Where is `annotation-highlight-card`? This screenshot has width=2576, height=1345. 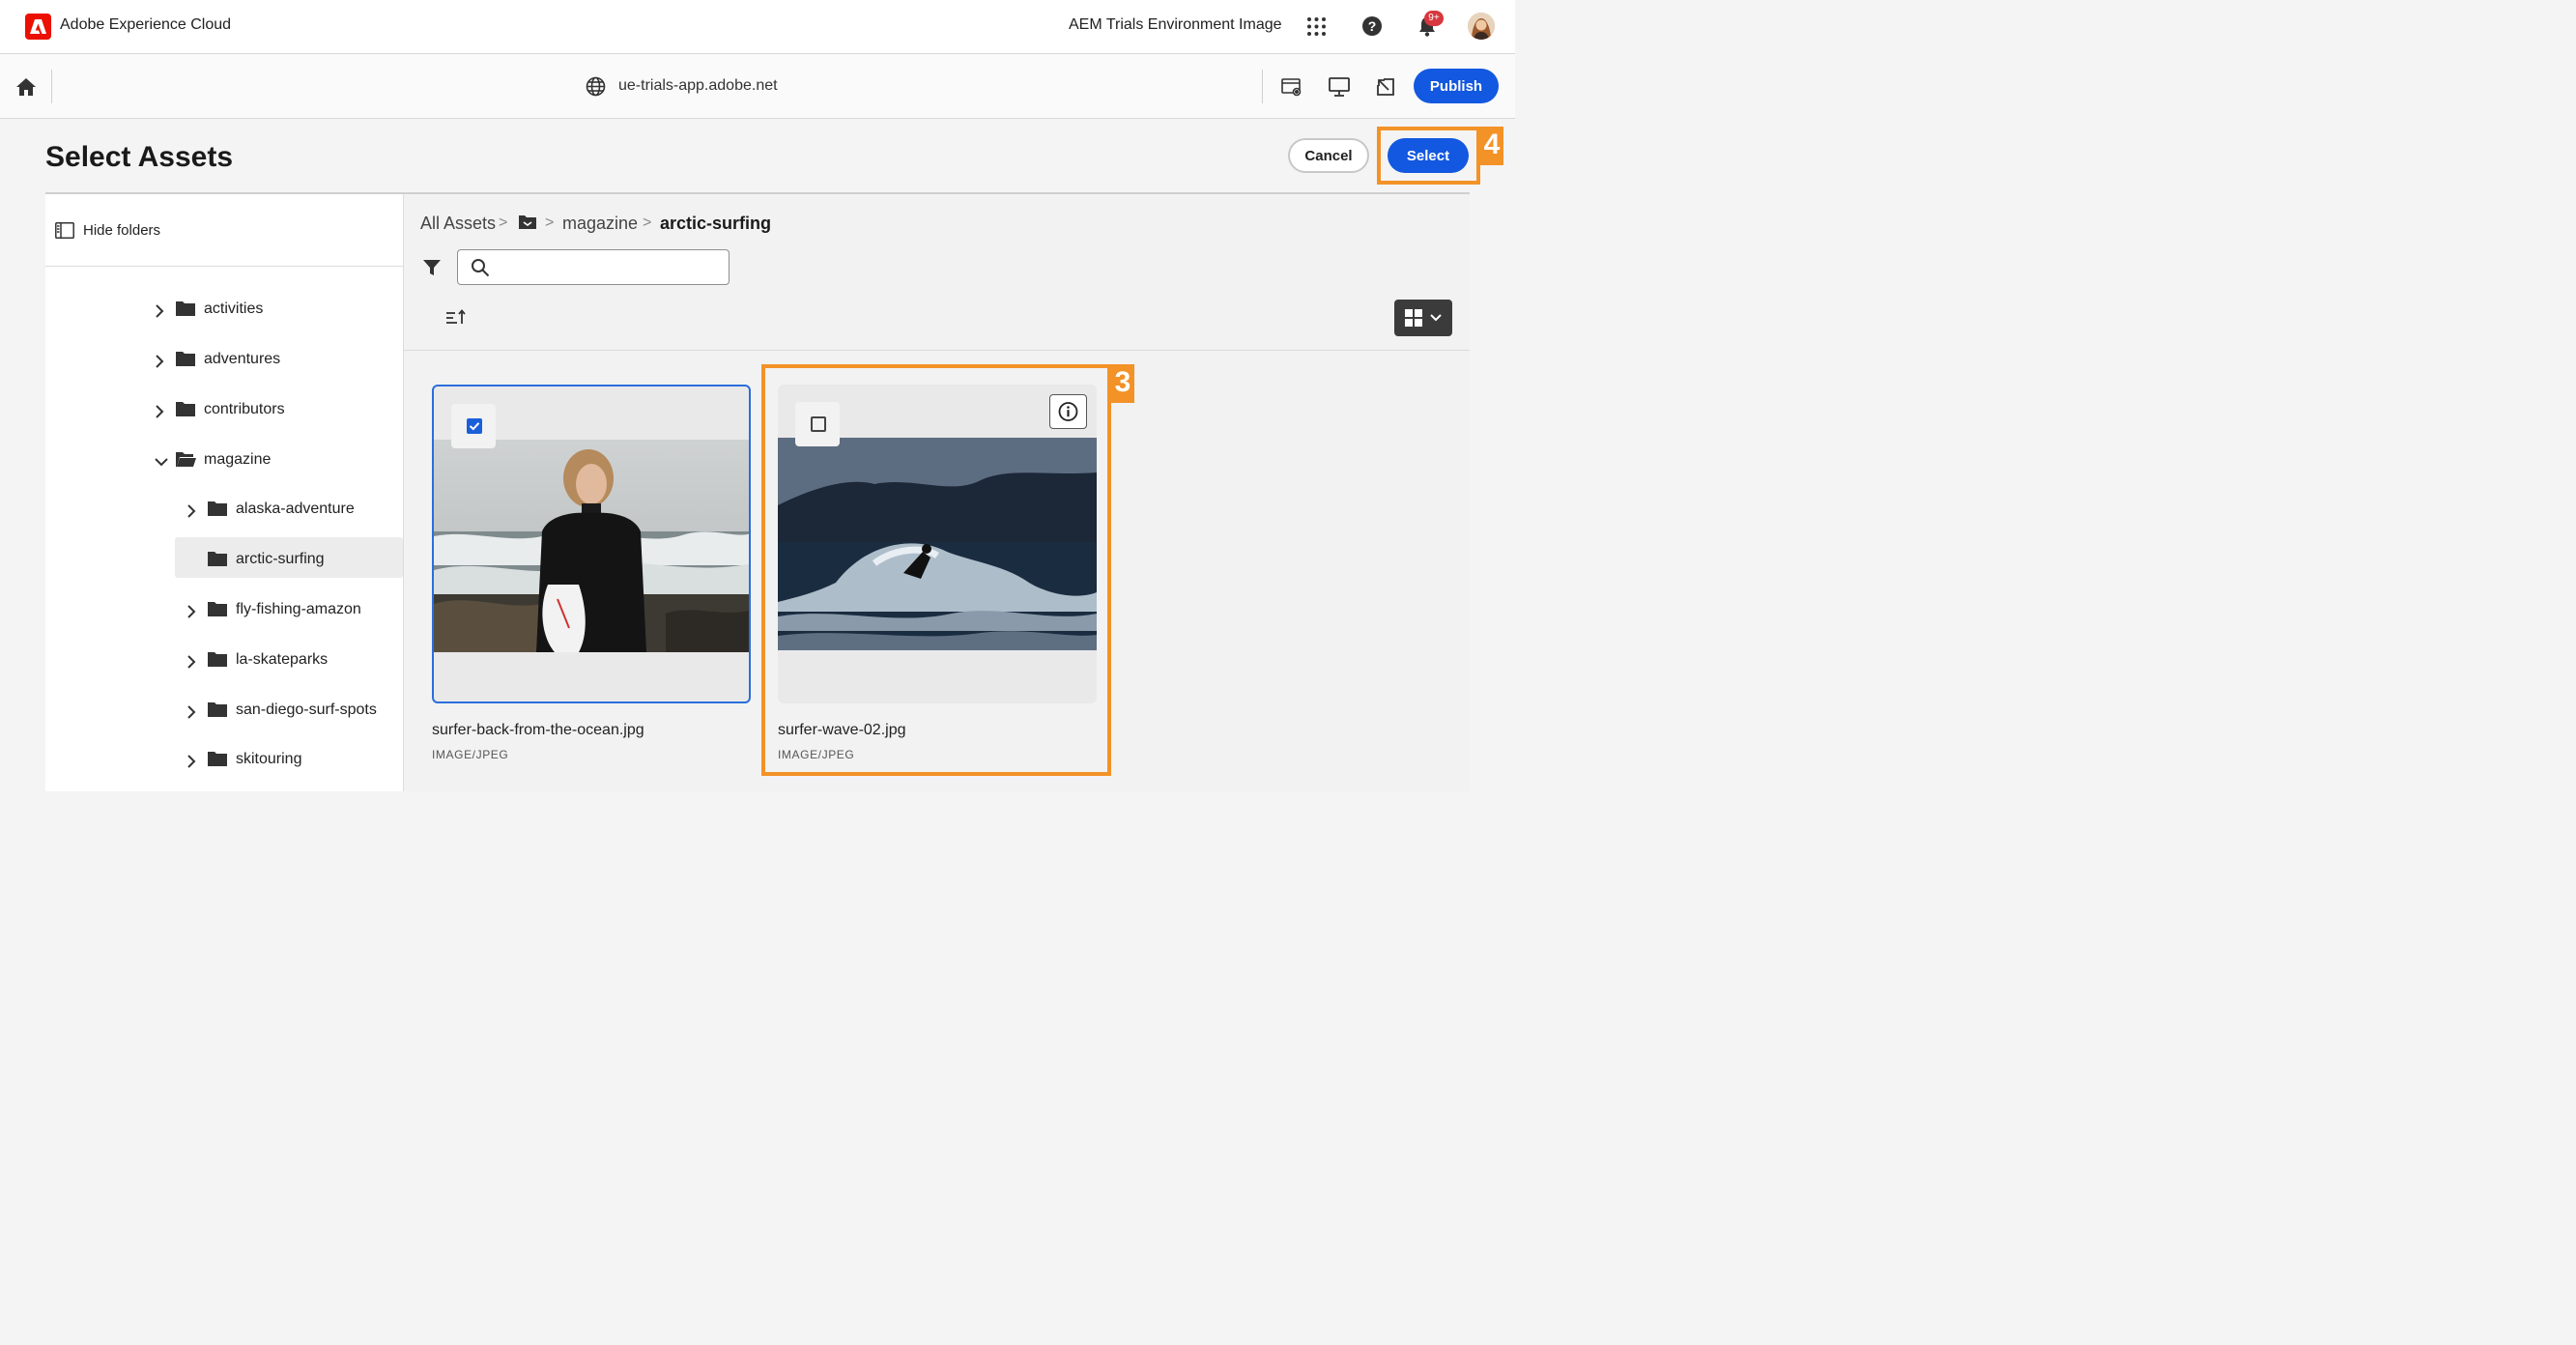
annotation-highlight-card is located at coordinates (936, 570).